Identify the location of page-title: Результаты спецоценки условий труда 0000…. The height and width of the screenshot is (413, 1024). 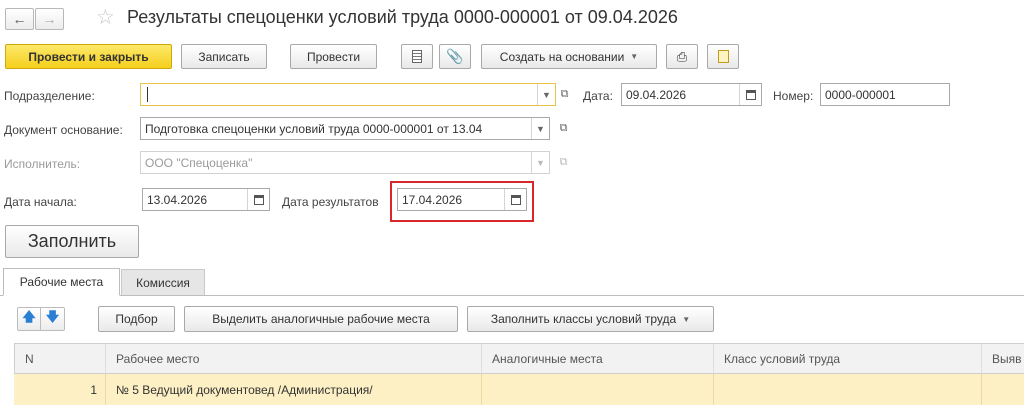
(402, 17).